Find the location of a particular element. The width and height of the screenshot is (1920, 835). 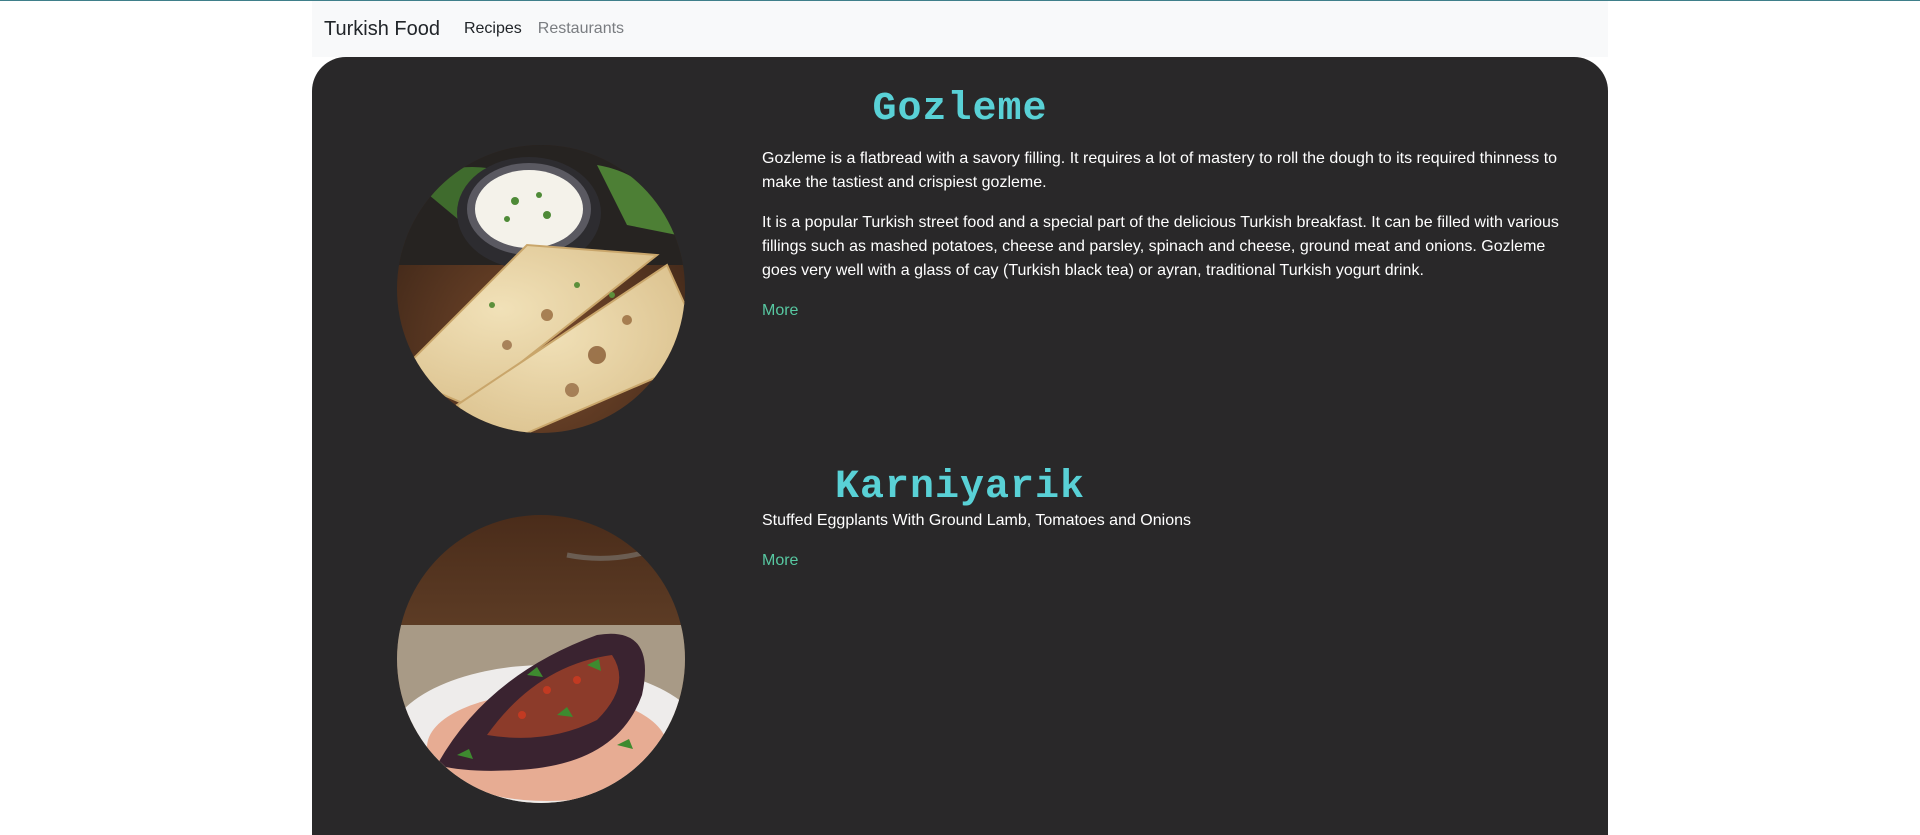

karniyarik-photo is located at coordinates (541, 659).